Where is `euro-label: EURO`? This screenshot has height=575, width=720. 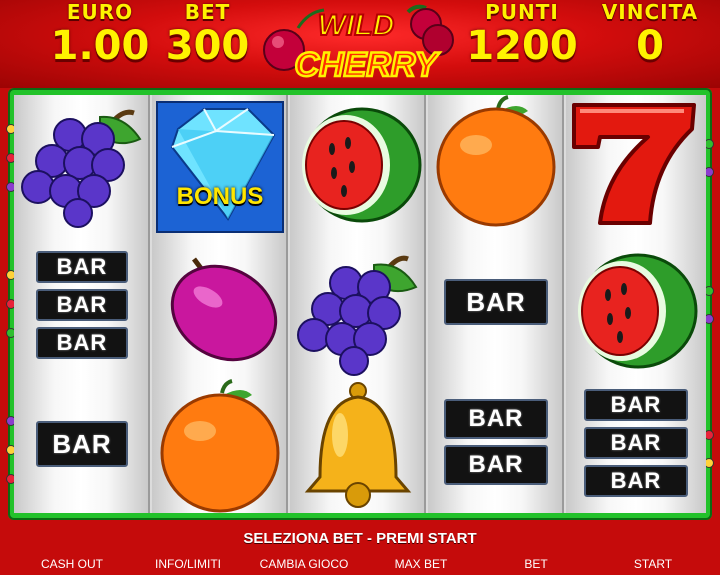 euro-label: EURO is located at coordinates (100, 12).